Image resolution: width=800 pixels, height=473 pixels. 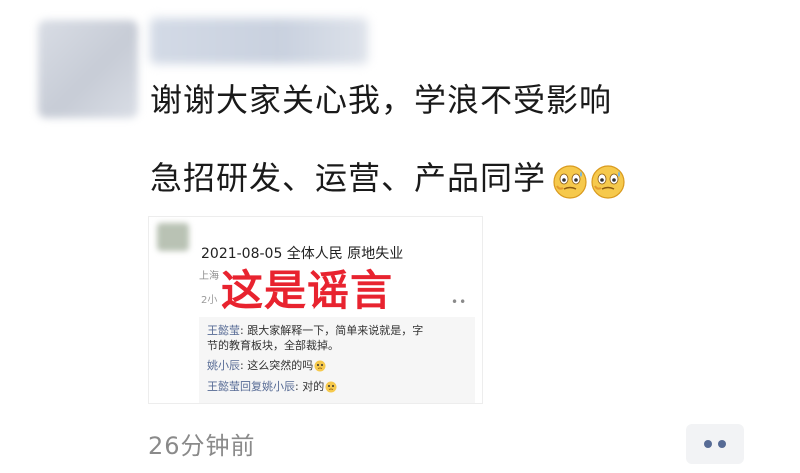 I want to click on comment-text: : 这么突然的吗, so click(x=277, y=365).